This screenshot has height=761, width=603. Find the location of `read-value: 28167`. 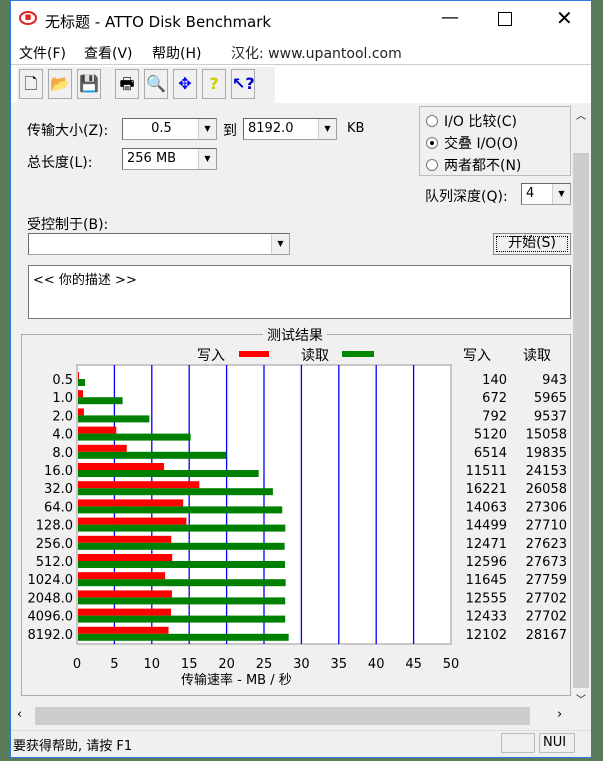

read-value: 28167 is located at coordinates (546, 635).